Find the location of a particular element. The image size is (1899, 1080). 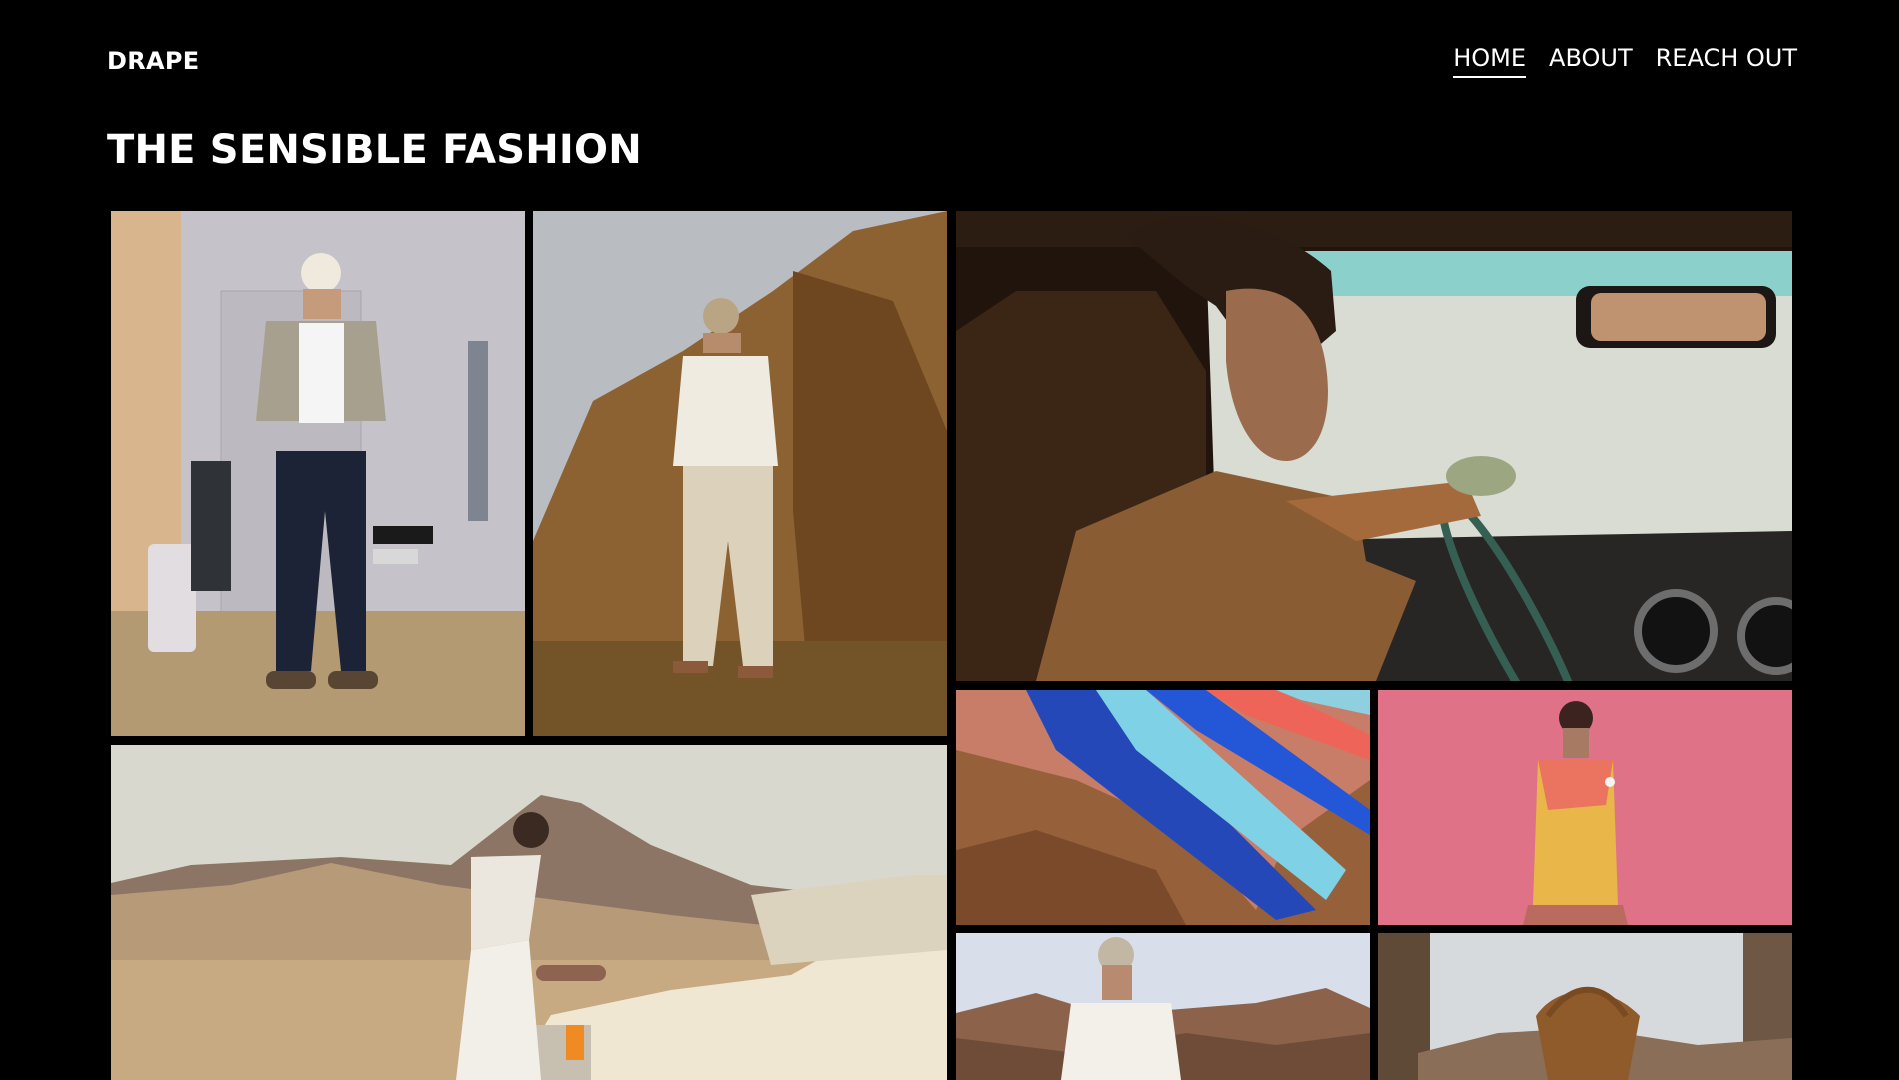

main-nav: HOME ABOUT REACH OUT is located at coordinates (1625, 61).